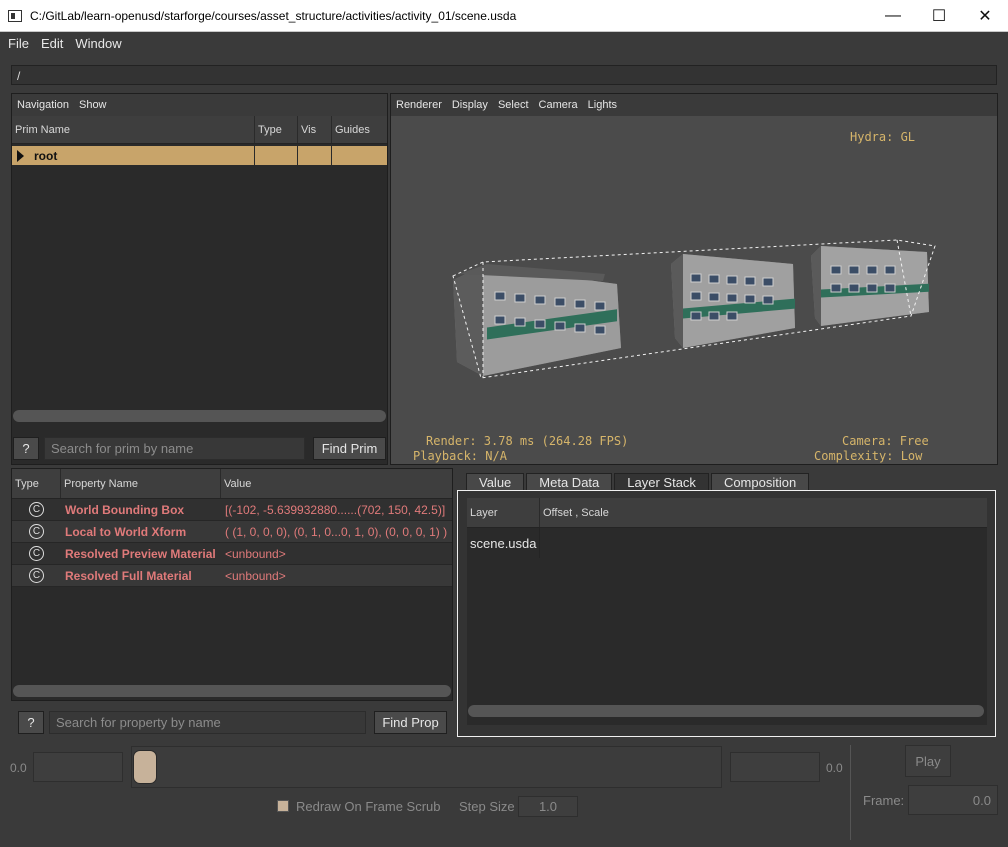 The image size is (1008, 847). Describe the element at coordinates (283, 806) in the screenshot. I see `redraw-checkbox` at that location.